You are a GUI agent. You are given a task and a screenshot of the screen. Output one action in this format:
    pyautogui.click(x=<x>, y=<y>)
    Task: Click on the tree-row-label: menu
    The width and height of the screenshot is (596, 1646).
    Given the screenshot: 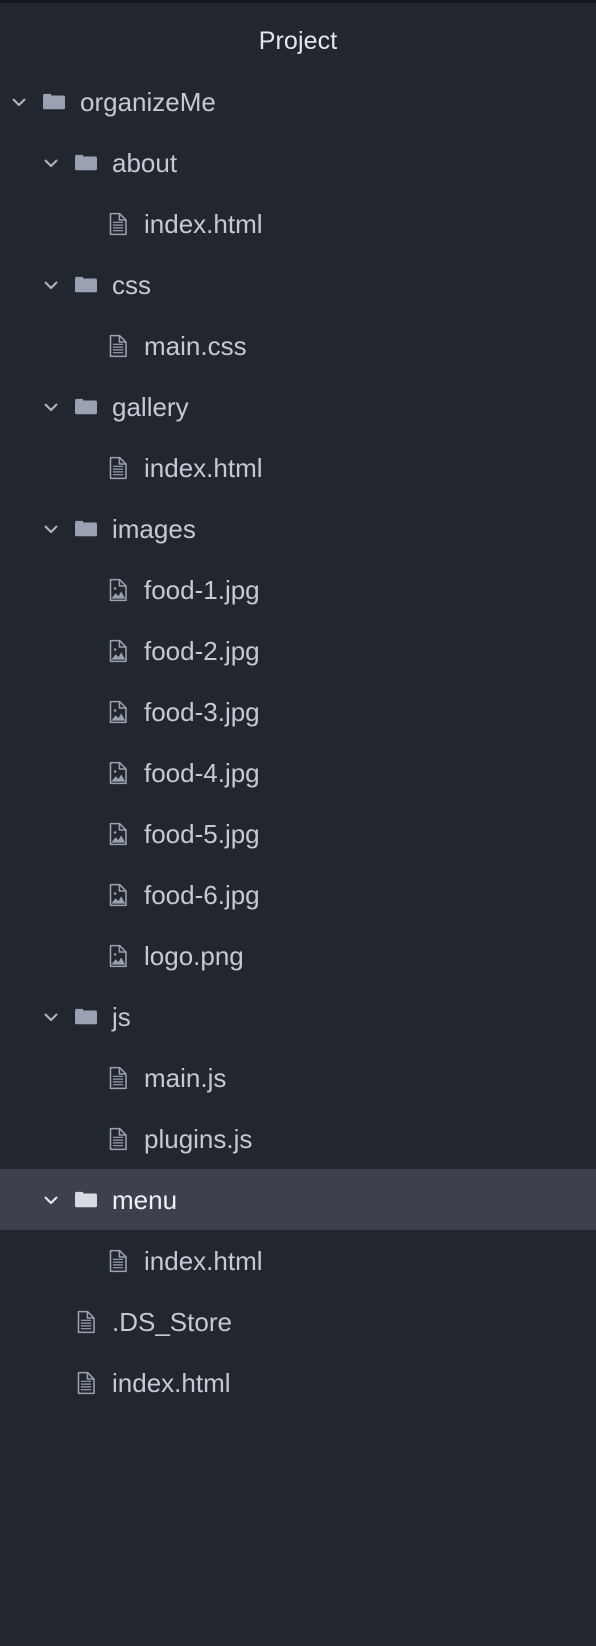 What is the action you would take?
    pyautogui.click(x=145, y=1199)
    